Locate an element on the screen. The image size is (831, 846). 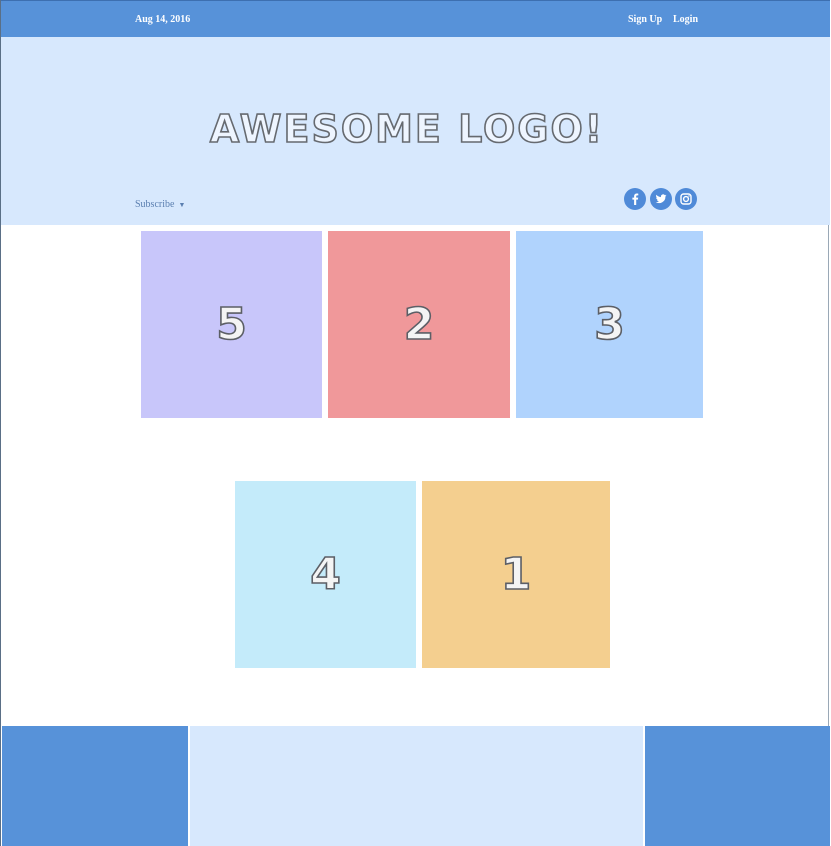
tile-2: 2 is located at coordinates (419, 324).